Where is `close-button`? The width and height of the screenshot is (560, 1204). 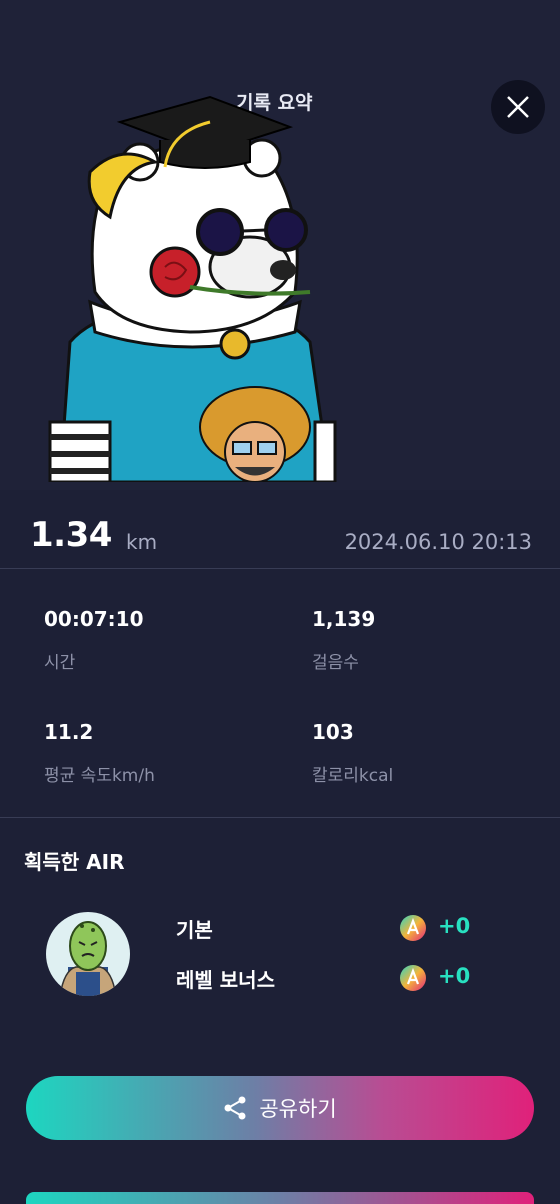
close-button is located at coordinates (518, 107).